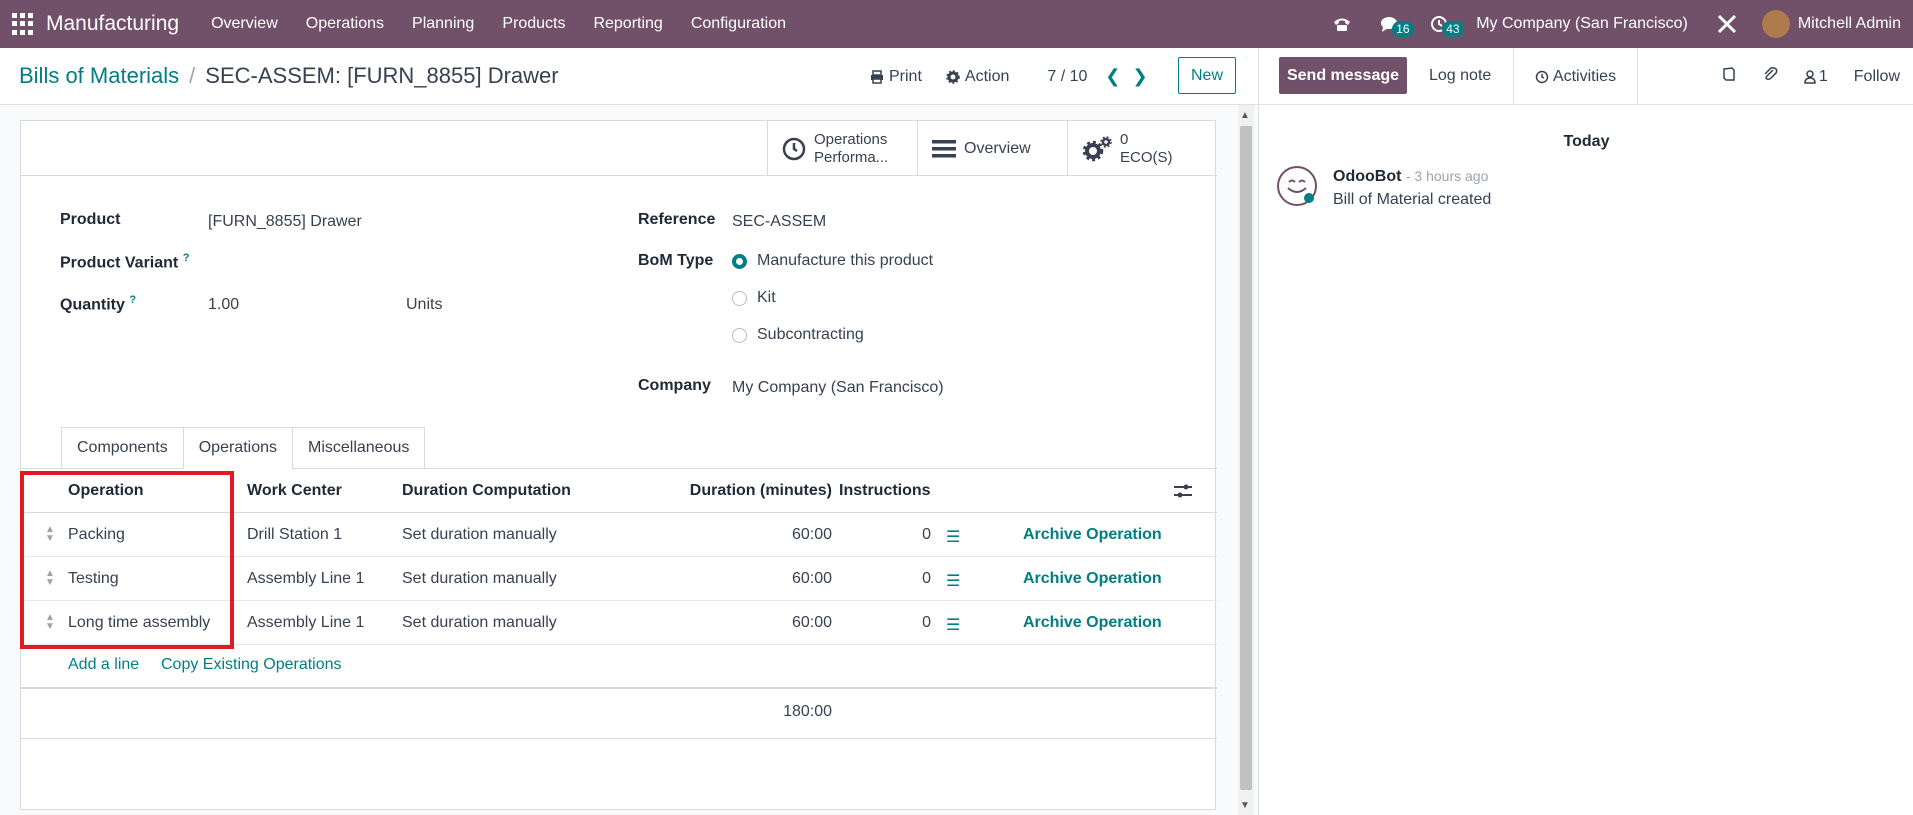  Describe the element at coordinates (223, 305) in the screenshot. I see `quantity-field: 1.00` at that location.